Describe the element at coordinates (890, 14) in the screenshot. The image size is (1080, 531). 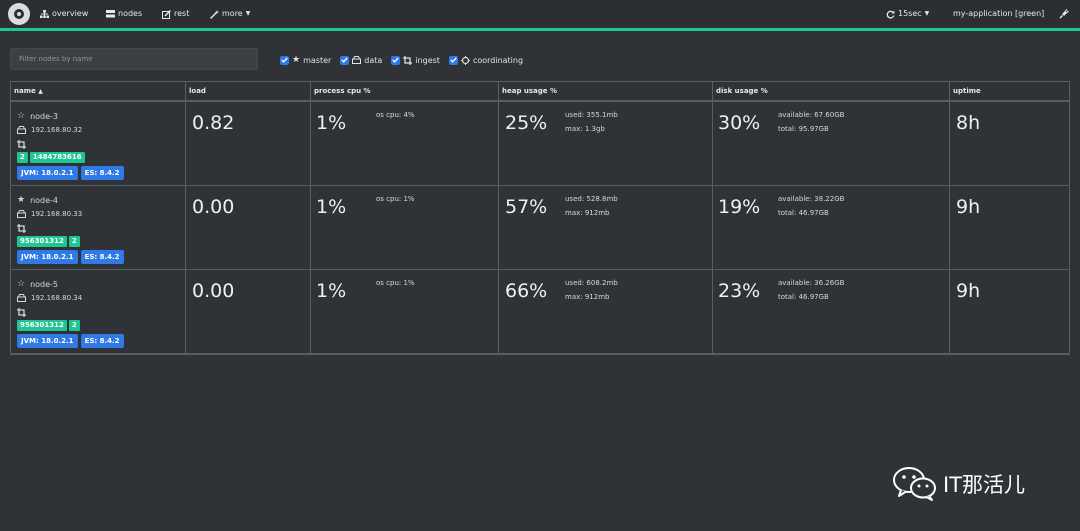
I see `refresh-icon` at that location.